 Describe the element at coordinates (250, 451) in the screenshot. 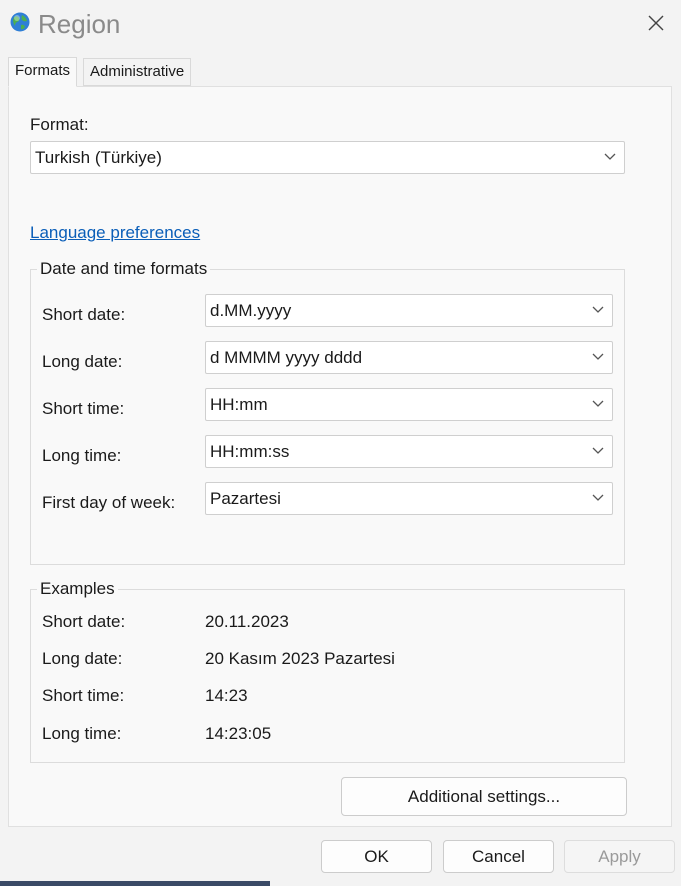

I see `long-time-value: HH:mm:ss` at that location.